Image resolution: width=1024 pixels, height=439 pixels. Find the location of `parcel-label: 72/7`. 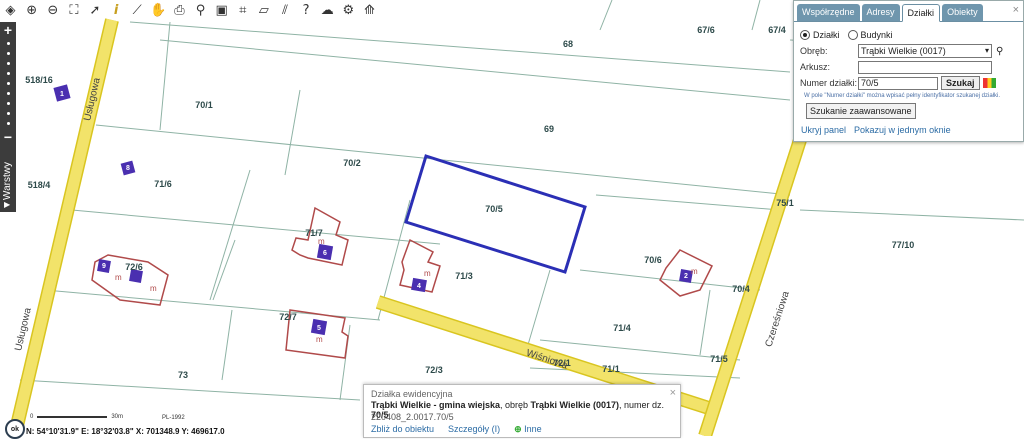

parcel-label: 72/7 is located at coordinates (288, 317).